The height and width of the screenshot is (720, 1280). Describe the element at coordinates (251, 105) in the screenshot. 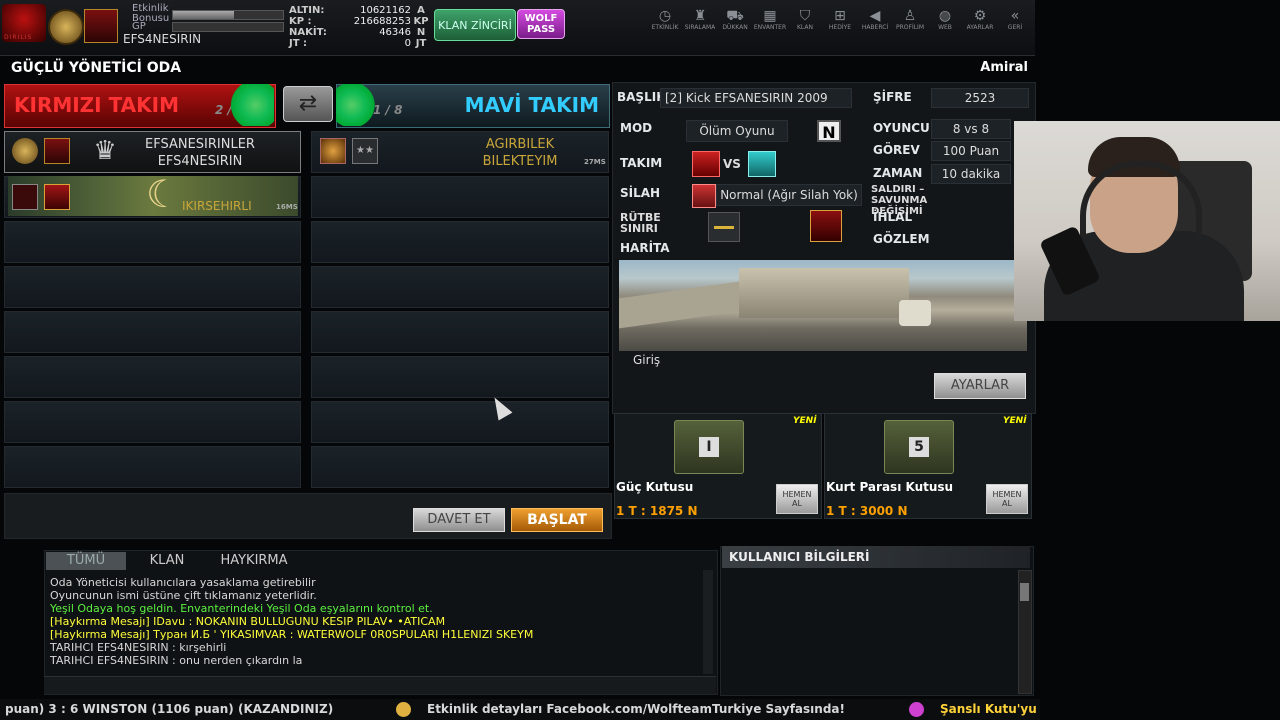

I see `red-team-join-icon` at that location.